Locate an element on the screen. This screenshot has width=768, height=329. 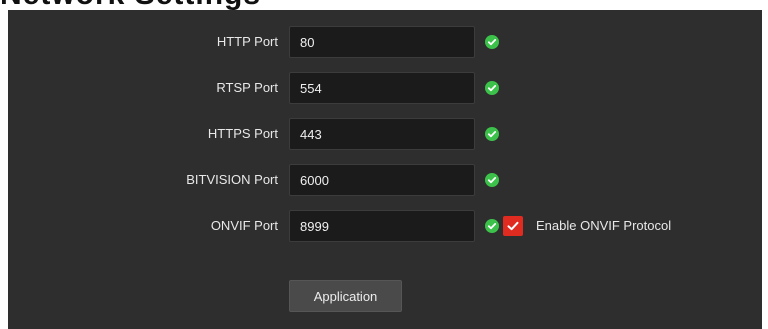
bitvision-port-input is located at coordinates (382, 180).